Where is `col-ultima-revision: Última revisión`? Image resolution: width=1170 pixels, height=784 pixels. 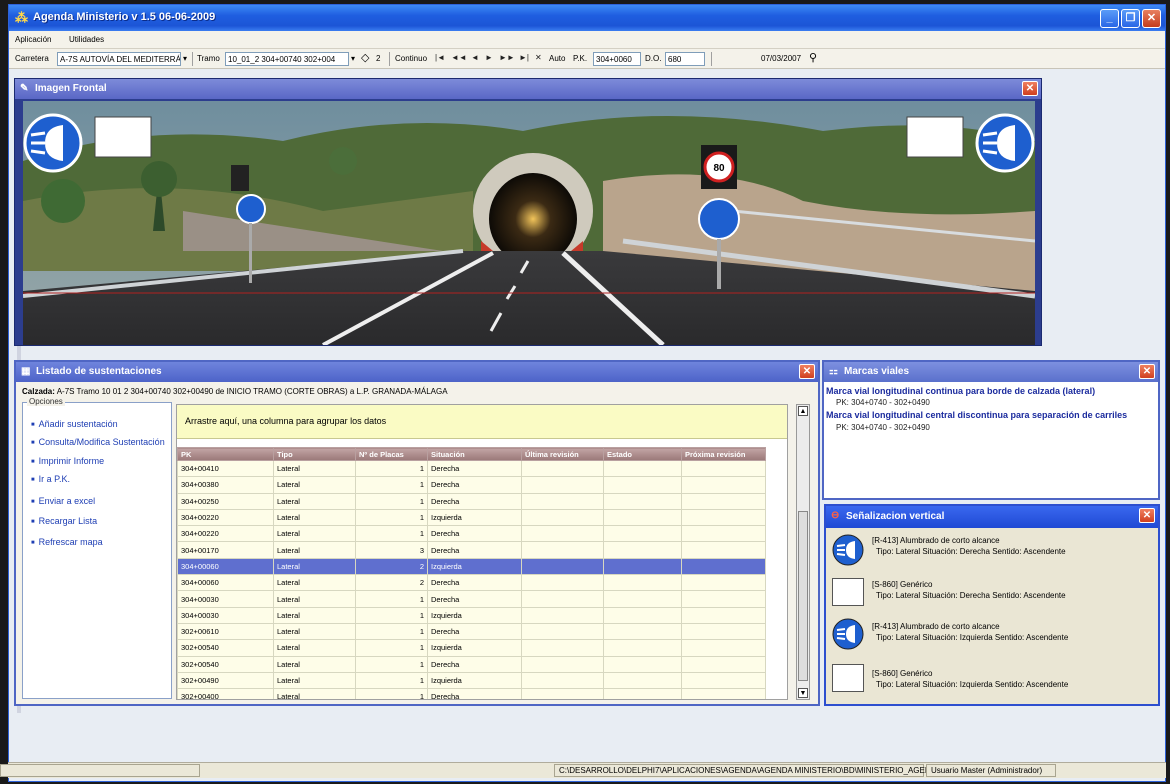
col-ultima-revision: Última revisión is located at coordinates (562, 454).